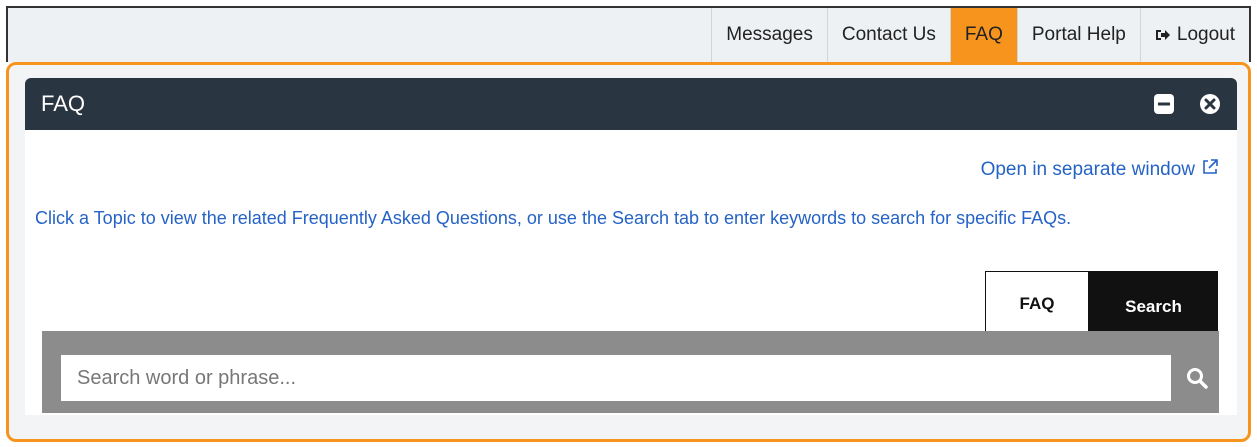  Describe the element at coordinates (616, 378) in the screenshot. I see `search-input` at that location.